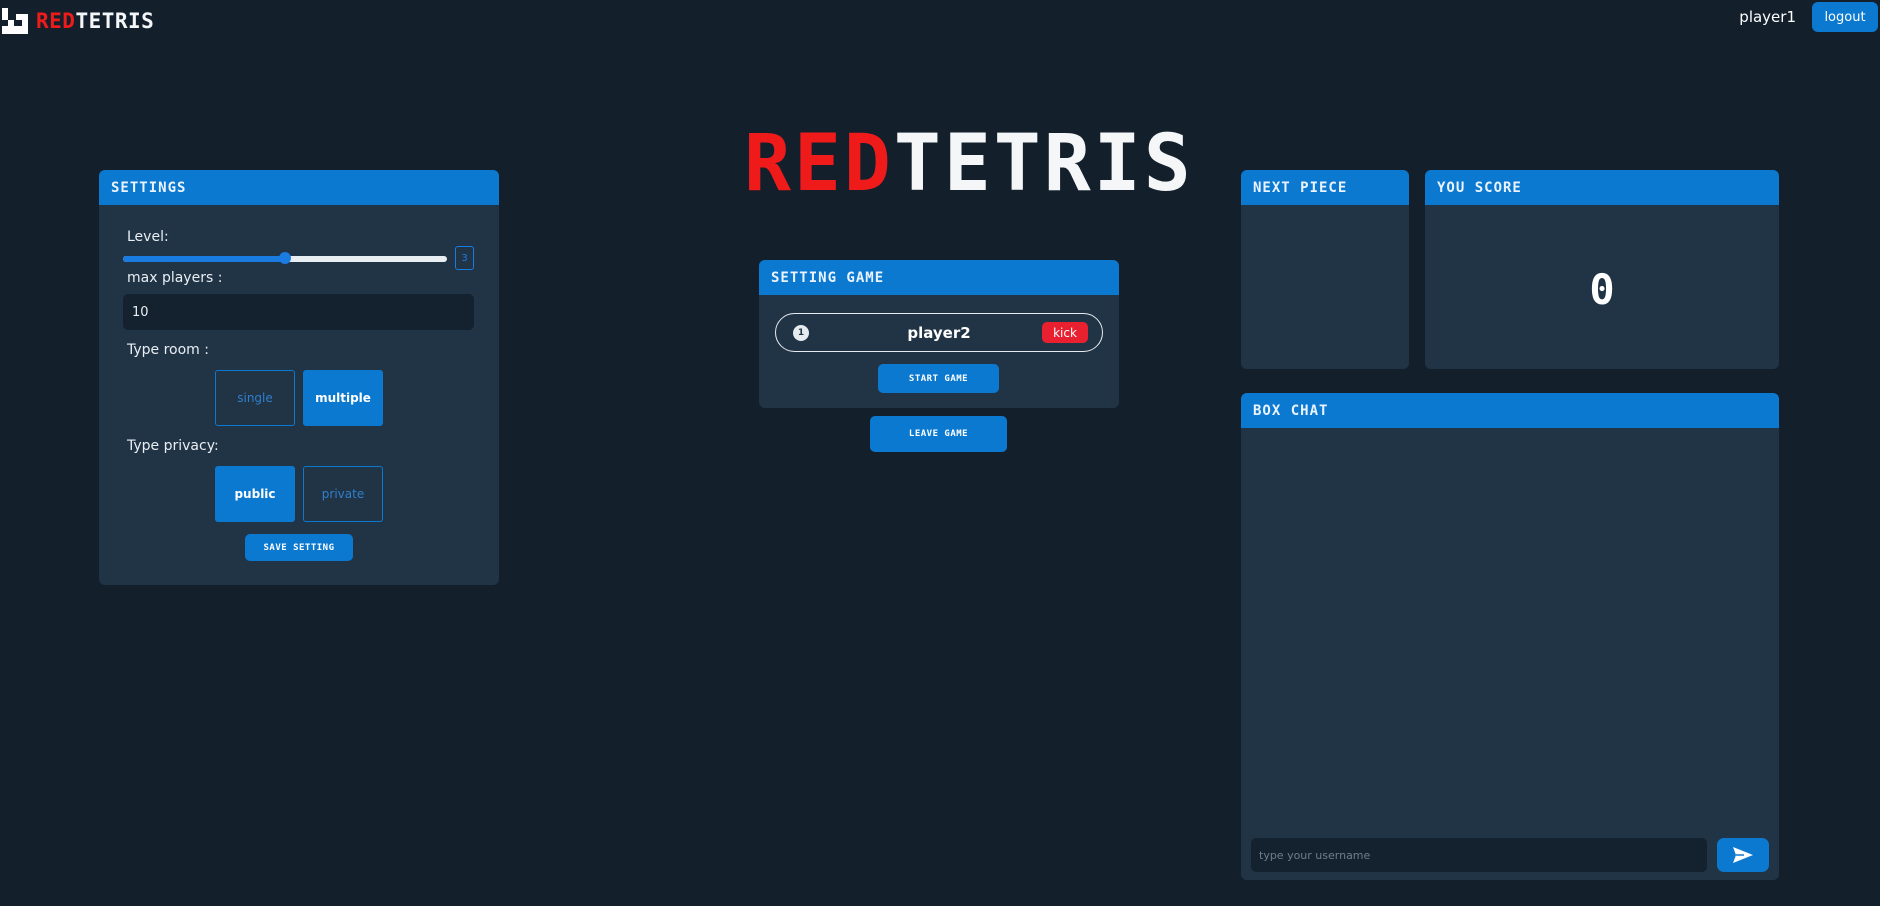 The width and height of the screenshot is (1880, 906). Describe the element at coordinates (819, 164) in the screenshot. I see `title-red: RED` at that location.